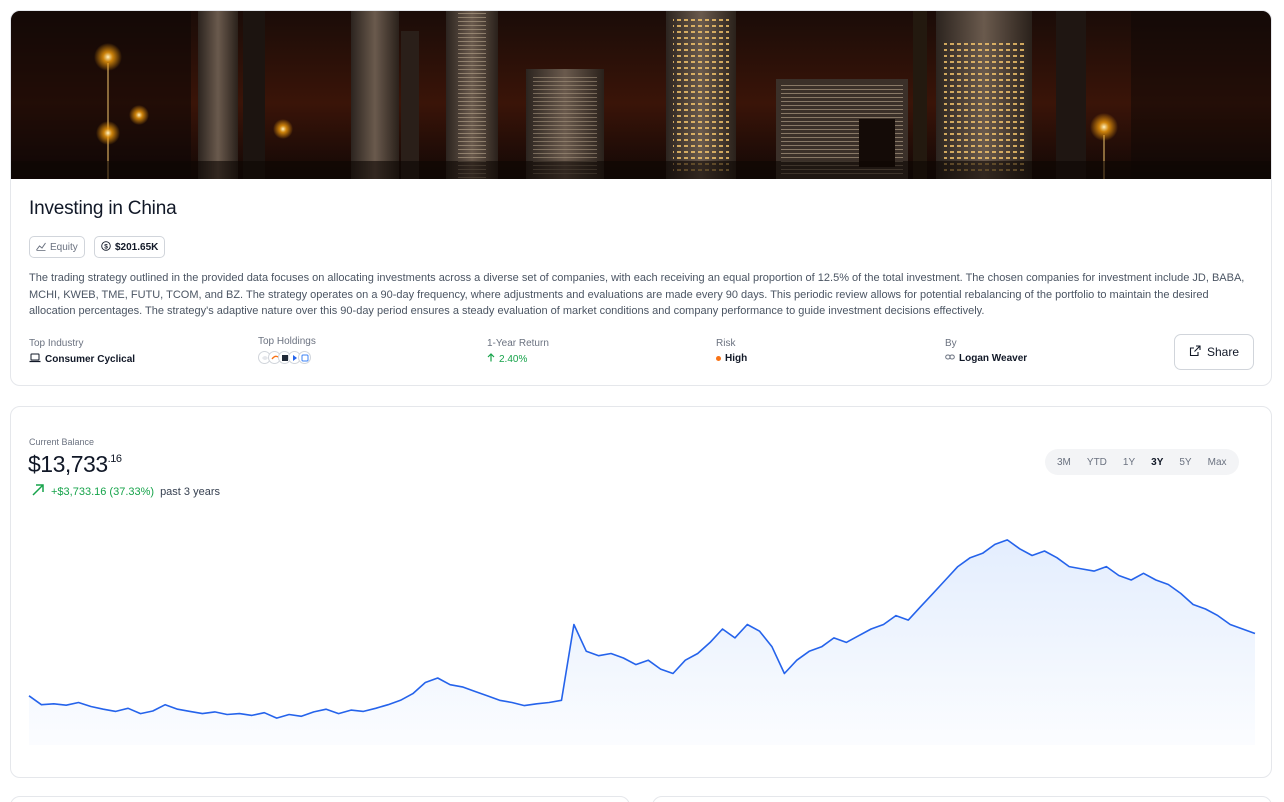  I want to click on stat-value: High, so click(736, 358).